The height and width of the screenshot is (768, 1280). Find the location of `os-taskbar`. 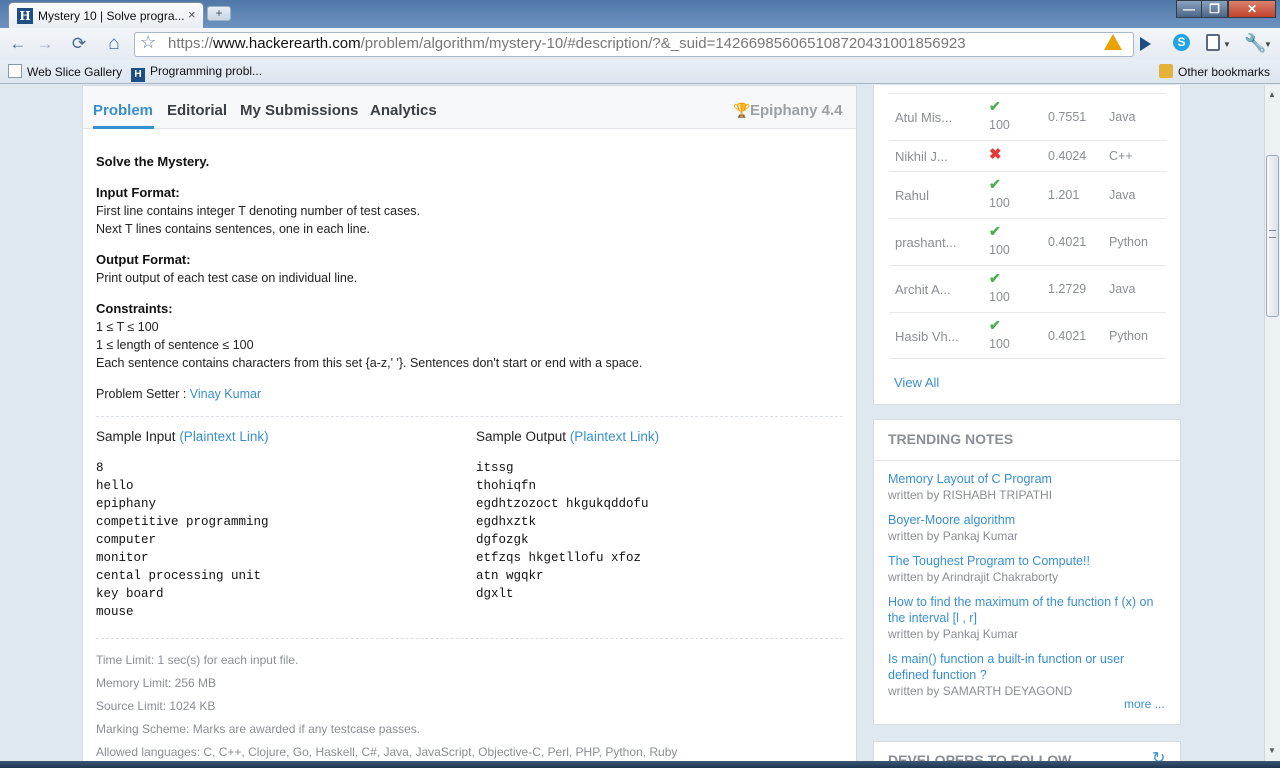

os-taskbar is located at coordinates (640, 764).